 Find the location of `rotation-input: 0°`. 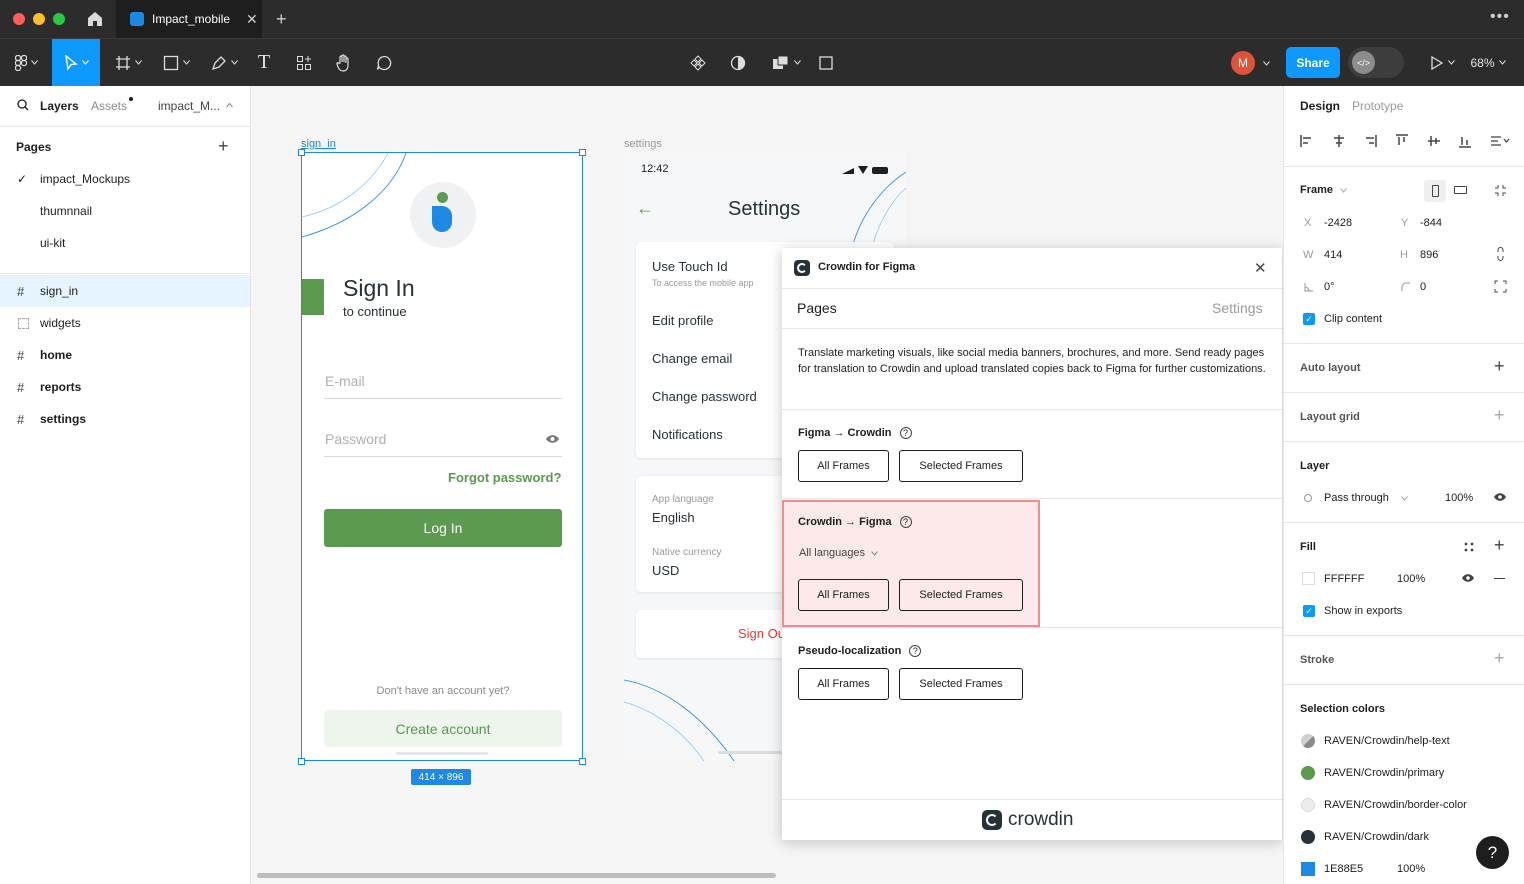

rotation-input: 0° is located at coordinates (1329, 287).